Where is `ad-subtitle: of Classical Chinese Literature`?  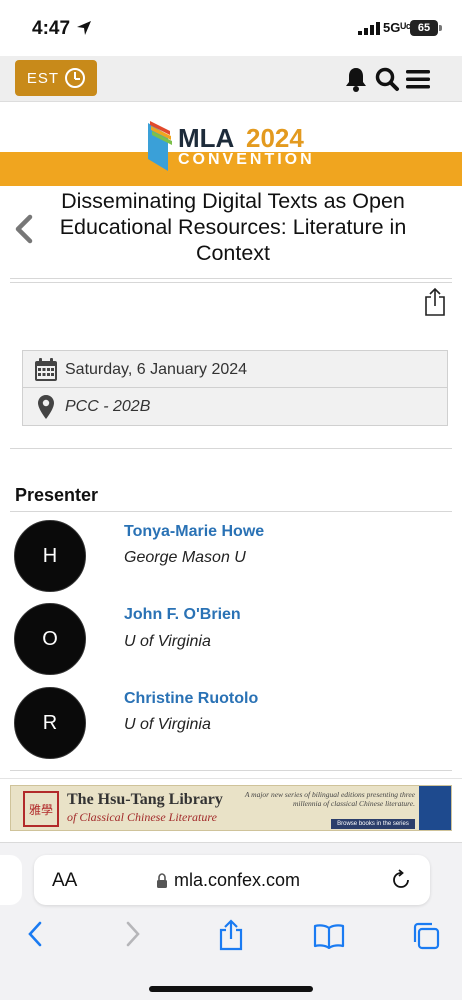
ad-subtitle: of Classical Chinese Literature is located at coordinates (142, 817).